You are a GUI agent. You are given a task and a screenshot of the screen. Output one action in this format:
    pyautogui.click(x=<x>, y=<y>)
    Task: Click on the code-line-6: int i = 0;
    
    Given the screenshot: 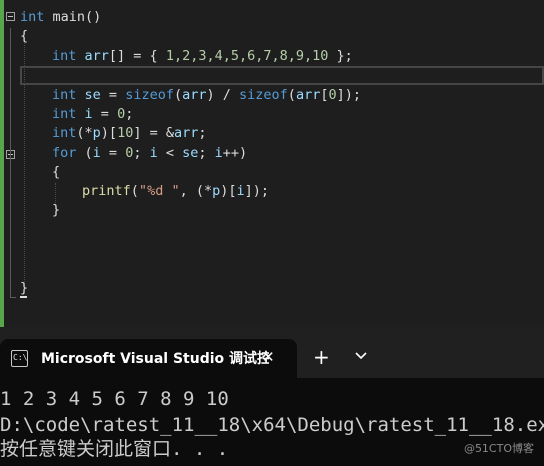 What is the action you would take?
    pyautogui.click(x=92, y=114)
    